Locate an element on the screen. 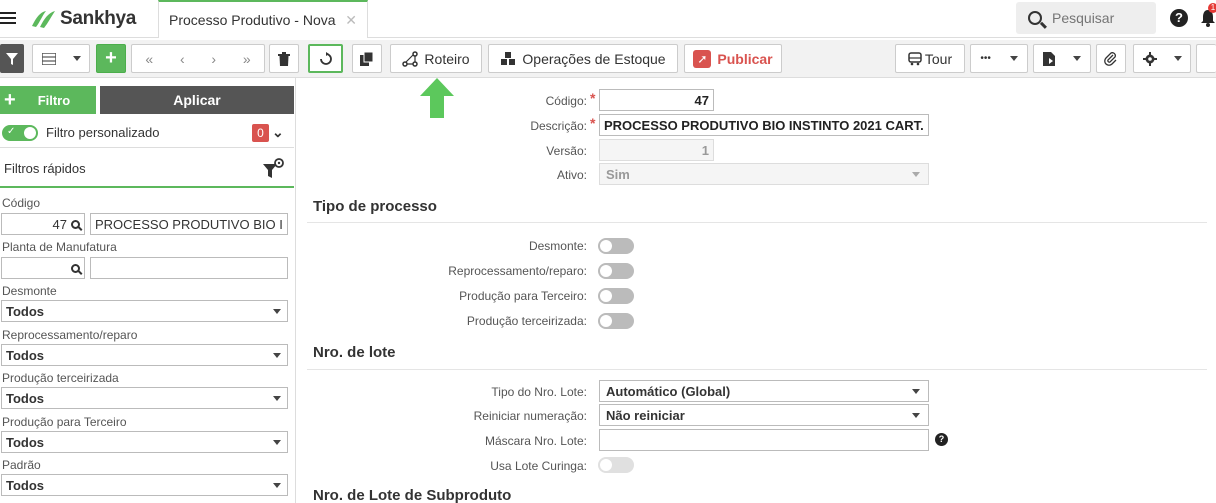  sb-para-terceiro-value: Todos is located at coordinates (25, 442).